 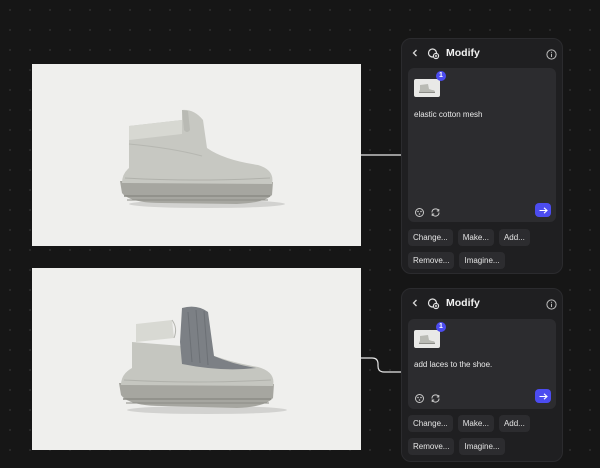 What do you see at coordinates (482, 145) in the screenshot?
I see `prompt-box: 1 elastic cotton mesh` at bounding box center [482, 145].